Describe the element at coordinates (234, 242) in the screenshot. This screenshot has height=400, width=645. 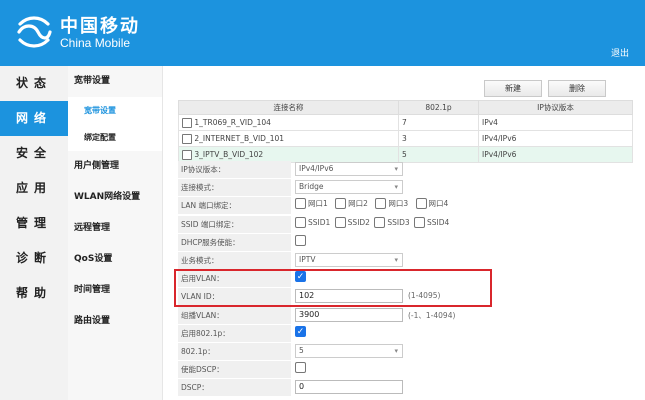
I see `dhcp-label: DHCP服务使能：` at that location.